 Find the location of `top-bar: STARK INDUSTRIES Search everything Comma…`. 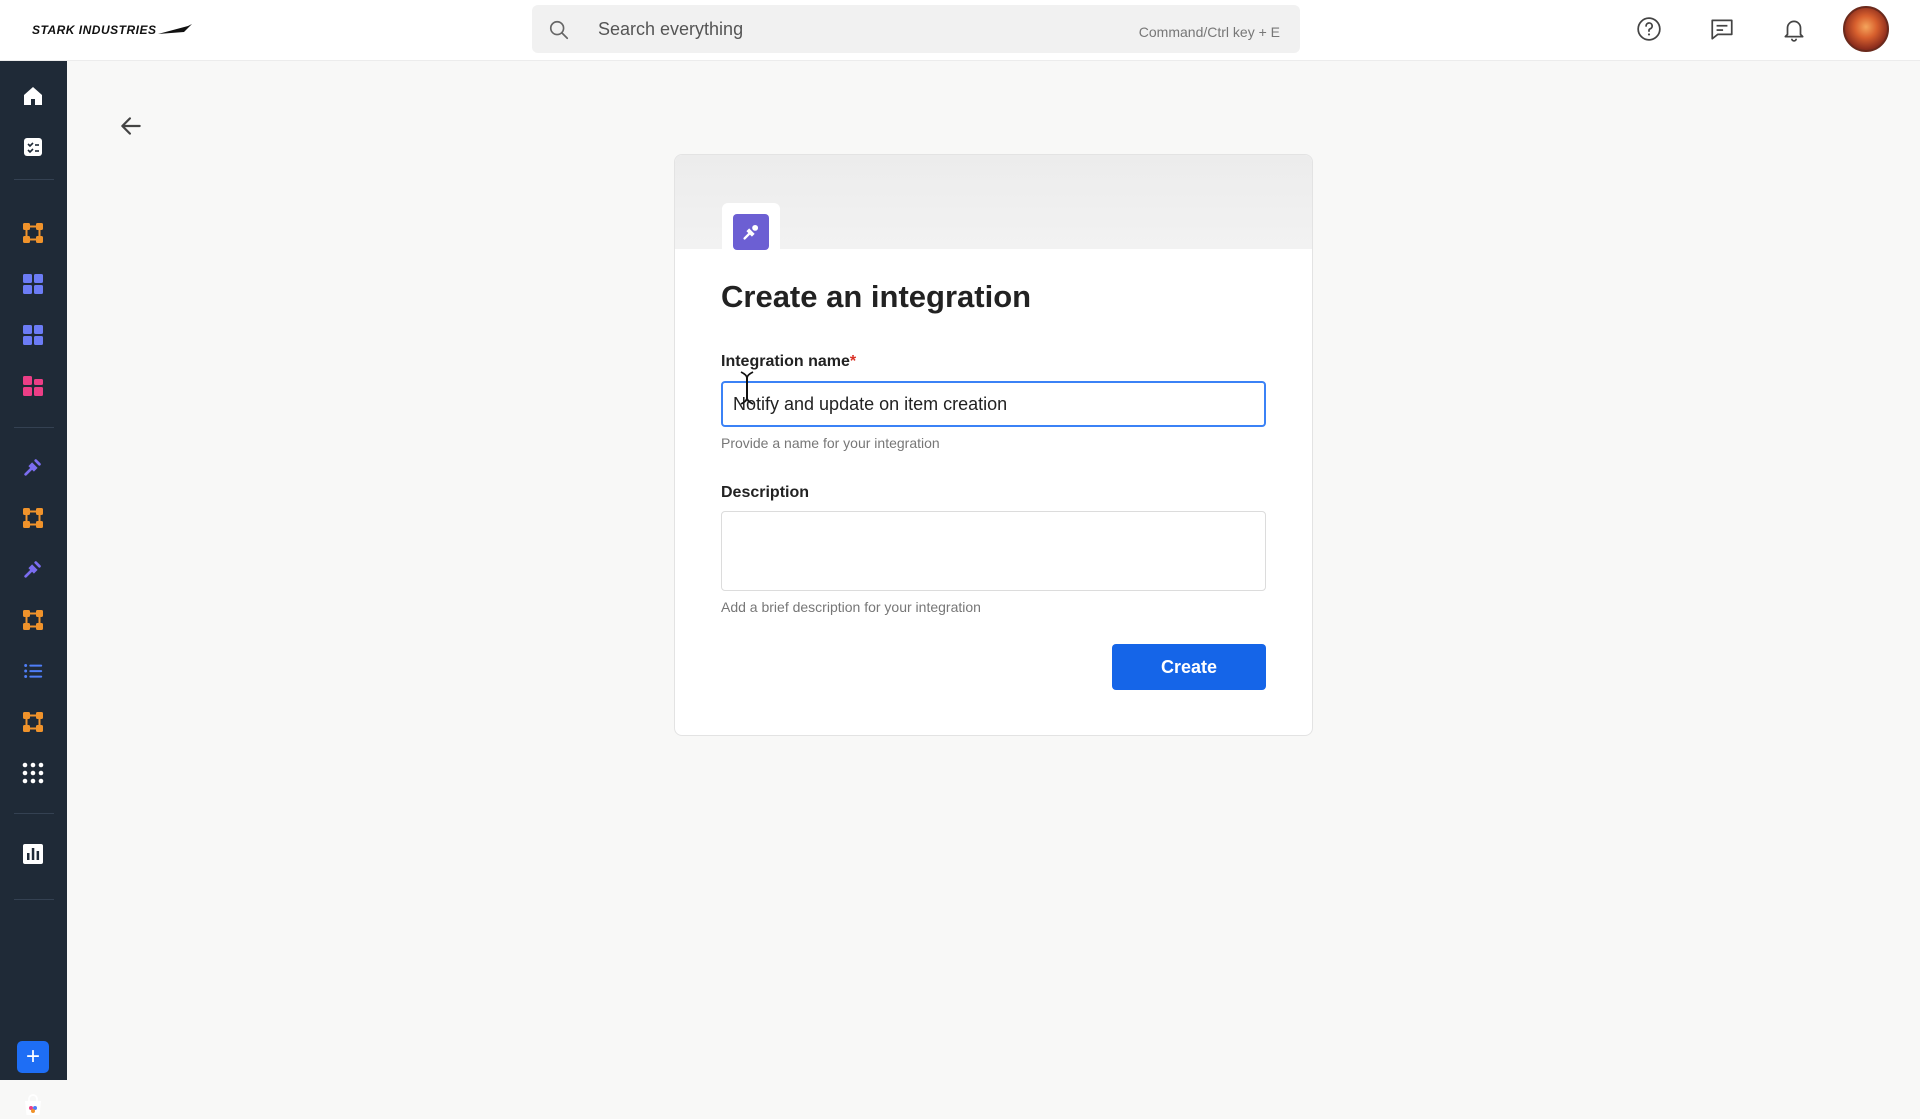

top-bar: STARK INDUSTRIES Search everything Comma… is located at coordinates (960, 30).